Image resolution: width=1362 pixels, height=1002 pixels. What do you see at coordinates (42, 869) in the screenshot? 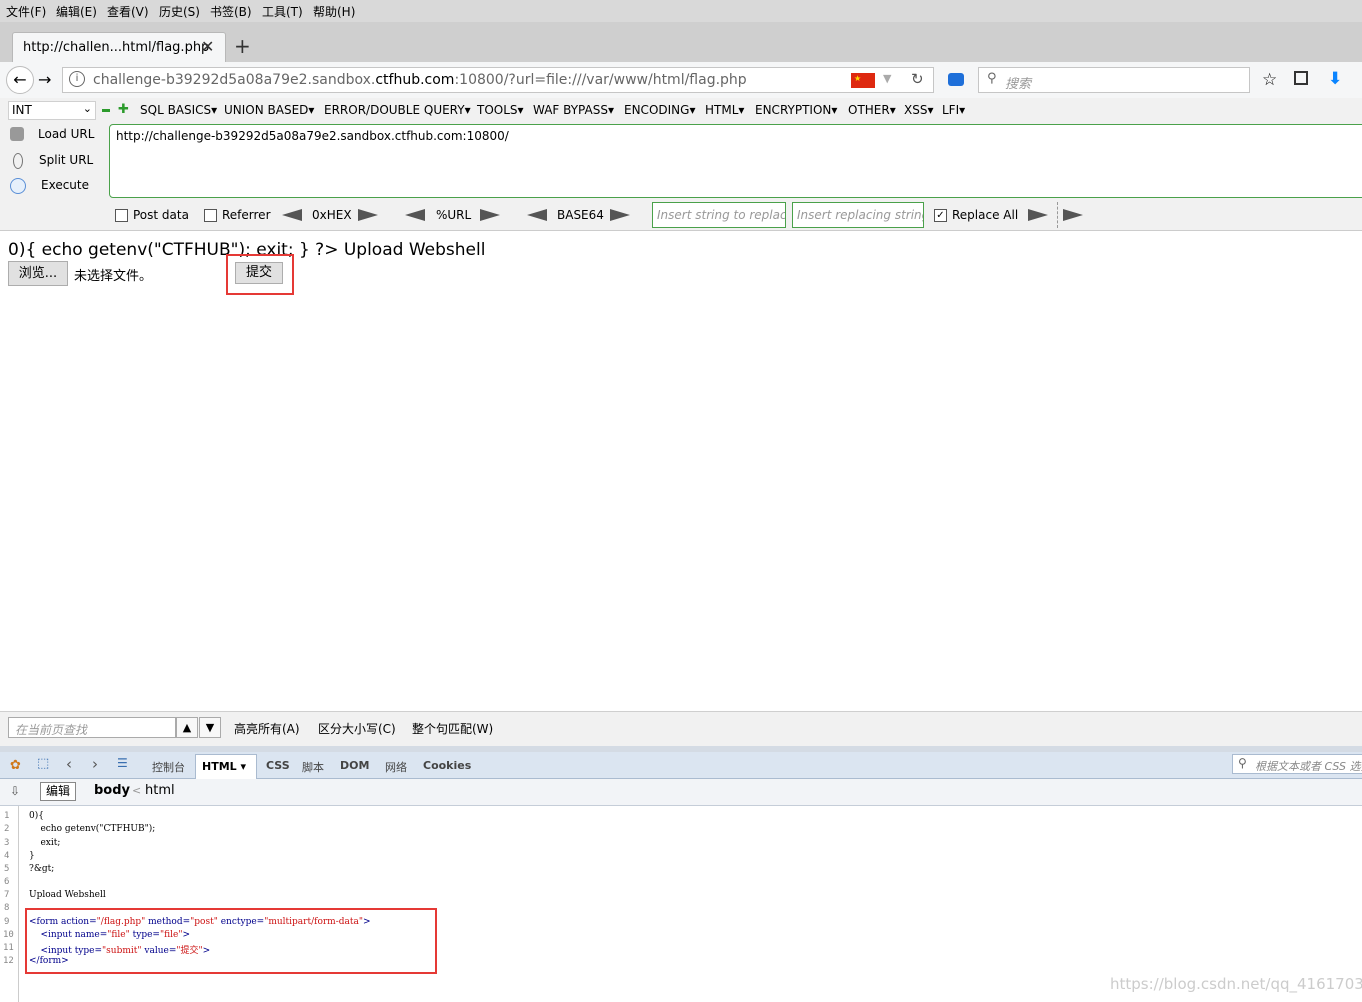
I see `code-line: ?&gt;` at bounding box center [42, 869].